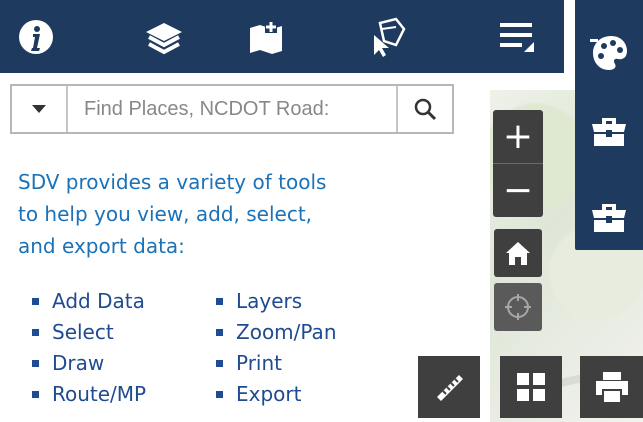 The image size is (643, 422). Describe the element at coordinates (518, 136) in the screenshot. I see `zoom-in-button: +` at that location.